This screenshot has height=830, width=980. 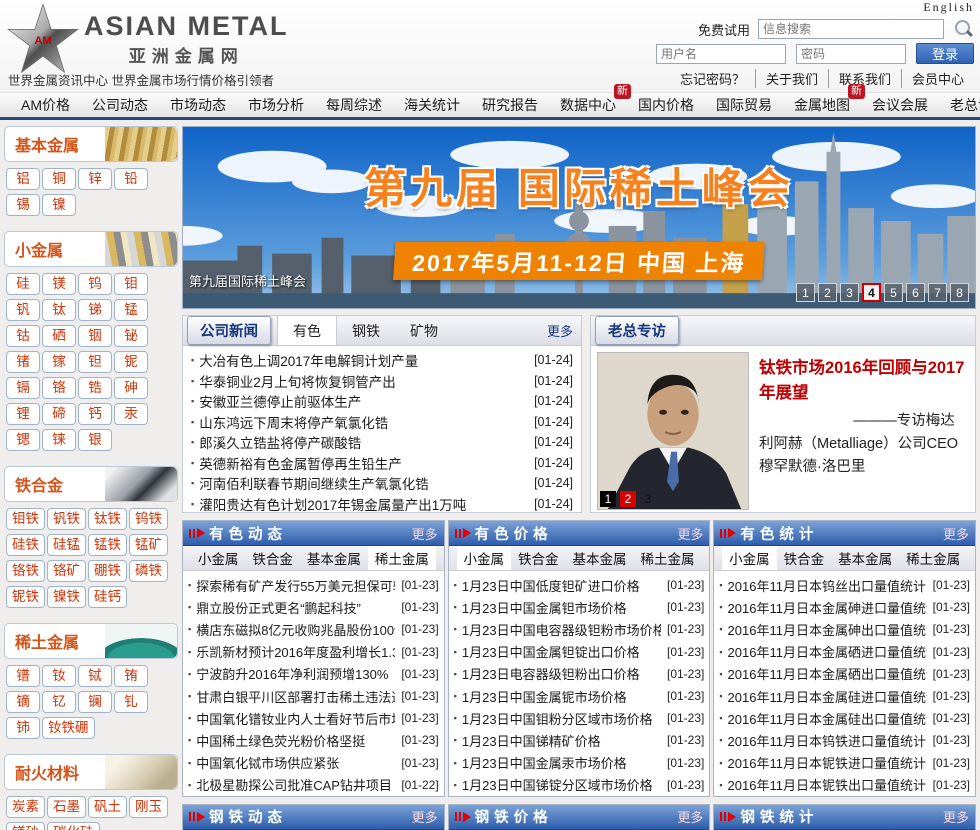 I want to click on news-item: ▪ 2016年11月日本金属砷进口量值统计 [01-23], so click(x=844, y=607).